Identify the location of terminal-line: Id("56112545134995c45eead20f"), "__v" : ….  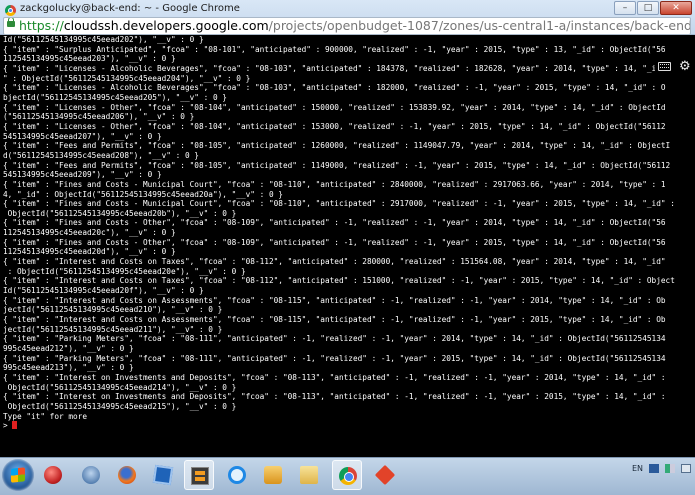
(103, 291).